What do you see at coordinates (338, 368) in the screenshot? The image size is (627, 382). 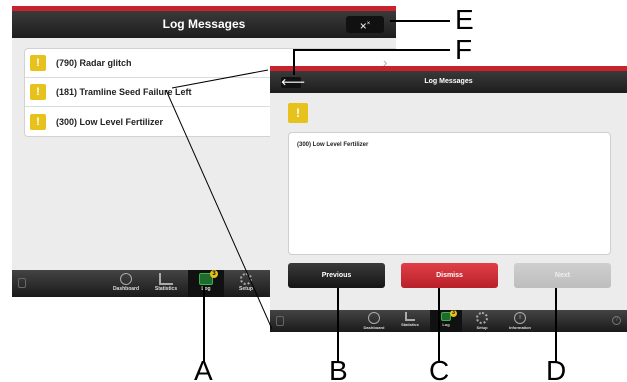 I see `callout-label-b: B` at bounding box center [338, 368].